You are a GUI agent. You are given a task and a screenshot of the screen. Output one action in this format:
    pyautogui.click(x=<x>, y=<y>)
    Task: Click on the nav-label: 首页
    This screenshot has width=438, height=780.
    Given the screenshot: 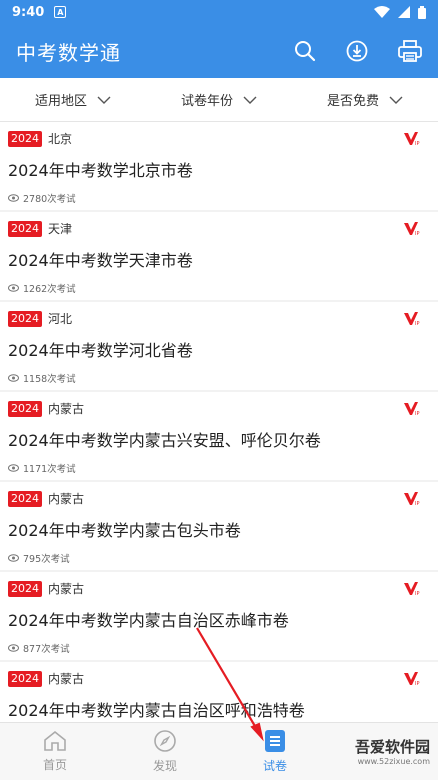 What is the action you would take?
    pyautogui.click(x=54, y=765)
    